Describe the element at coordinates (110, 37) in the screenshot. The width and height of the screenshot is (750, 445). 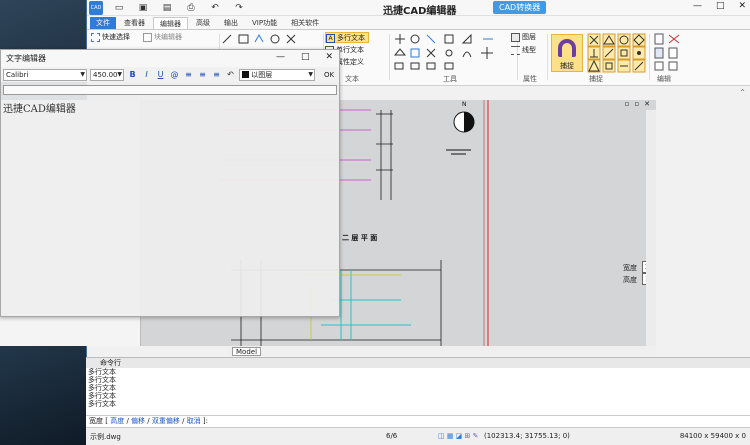
I see `quick-select-button: 快速选择` at that location.